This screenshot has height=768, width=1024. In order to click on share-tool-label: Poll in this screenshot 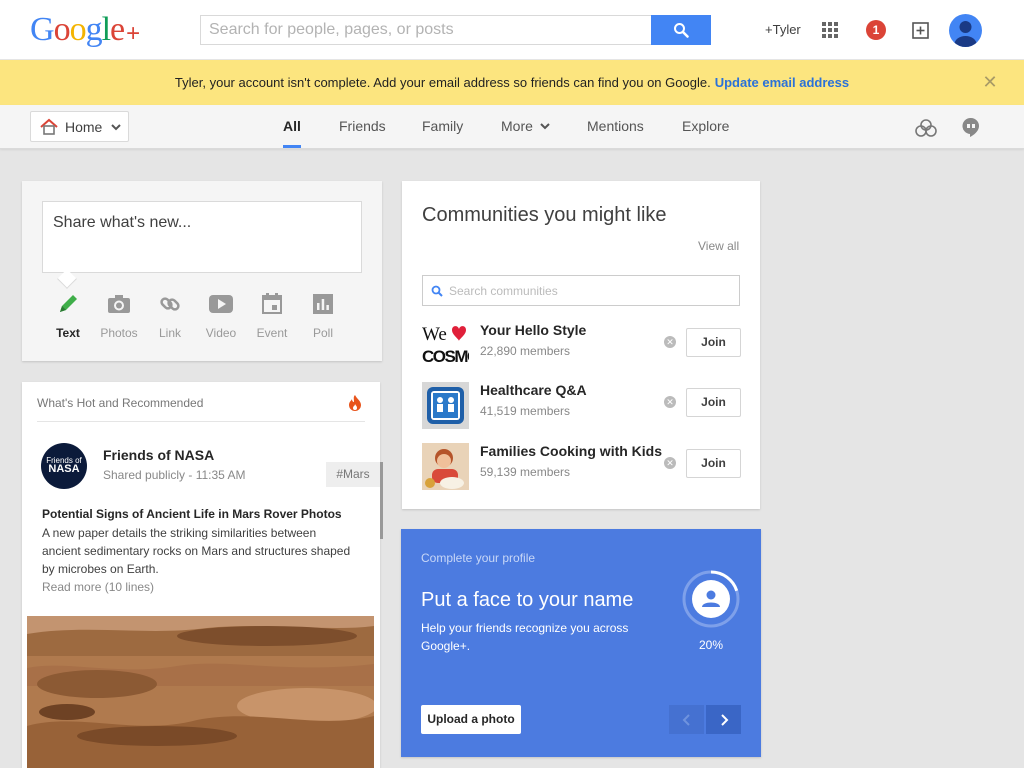, I will do `click(322, 333)`.